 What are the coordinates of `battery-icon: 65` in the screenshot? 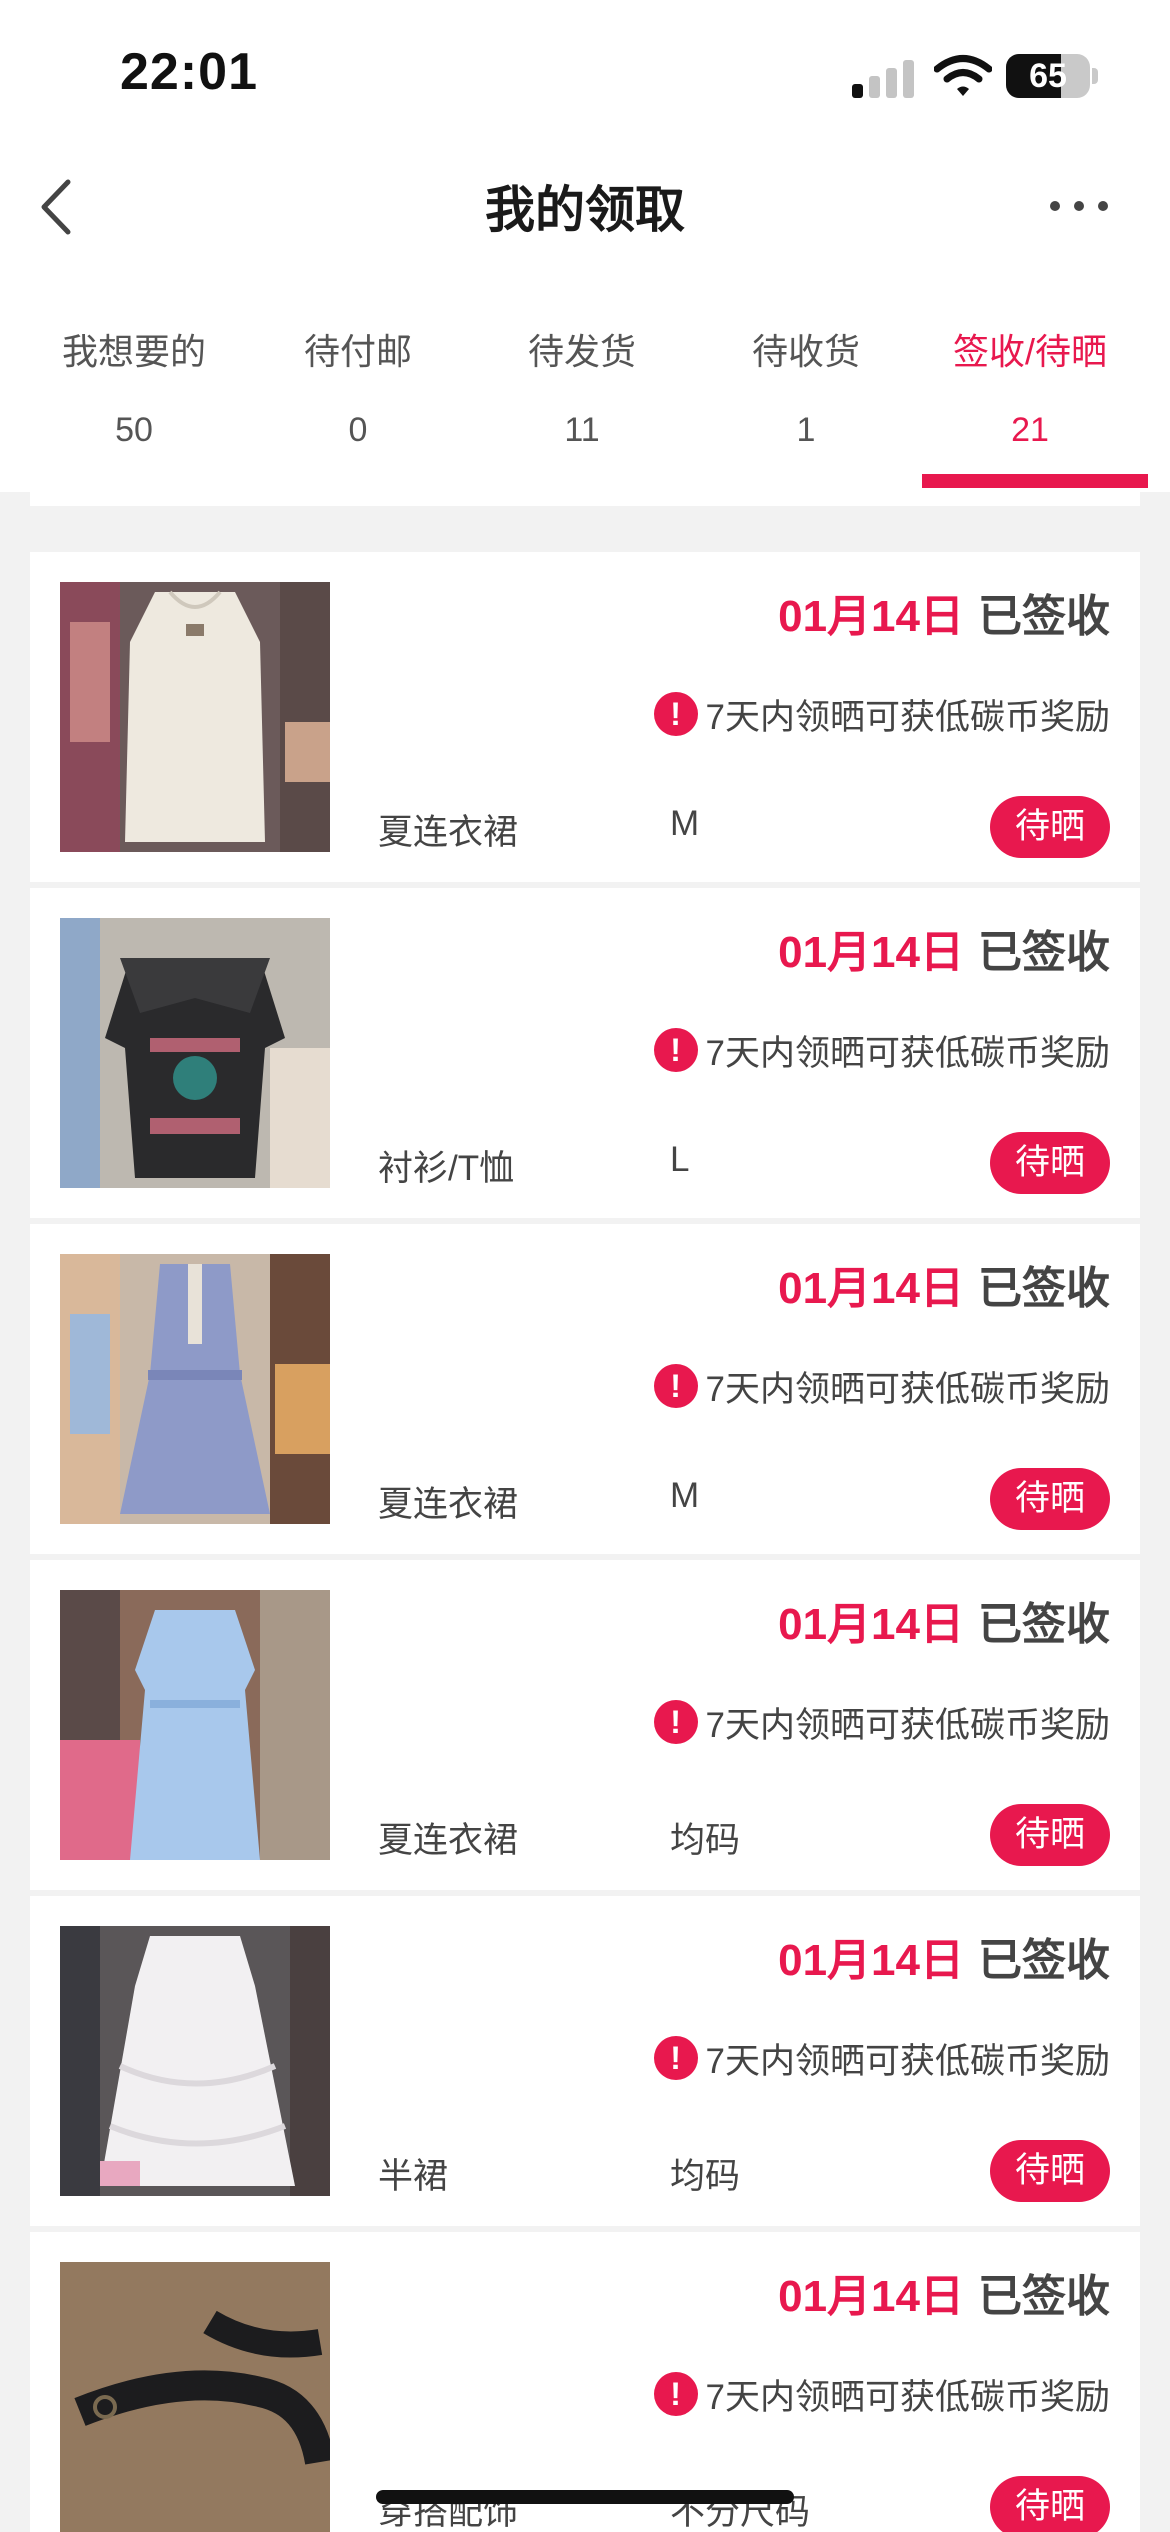 It's located at (1048, 76).